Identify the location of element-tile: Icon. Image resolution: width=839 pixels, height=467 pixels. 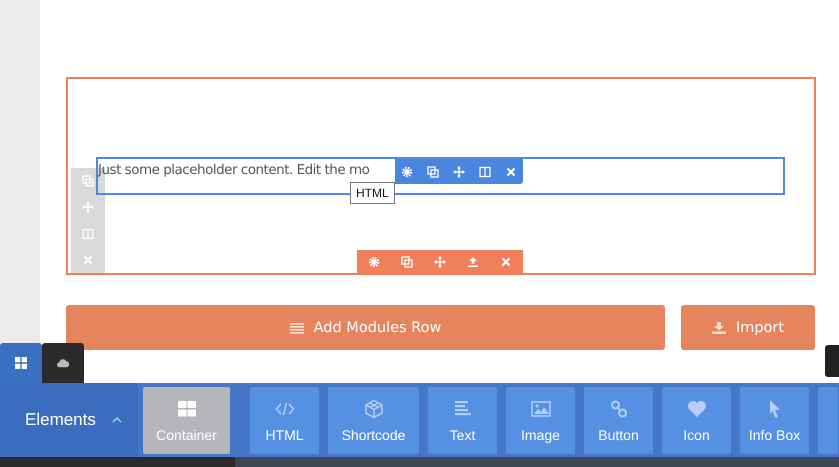
(696, 420).